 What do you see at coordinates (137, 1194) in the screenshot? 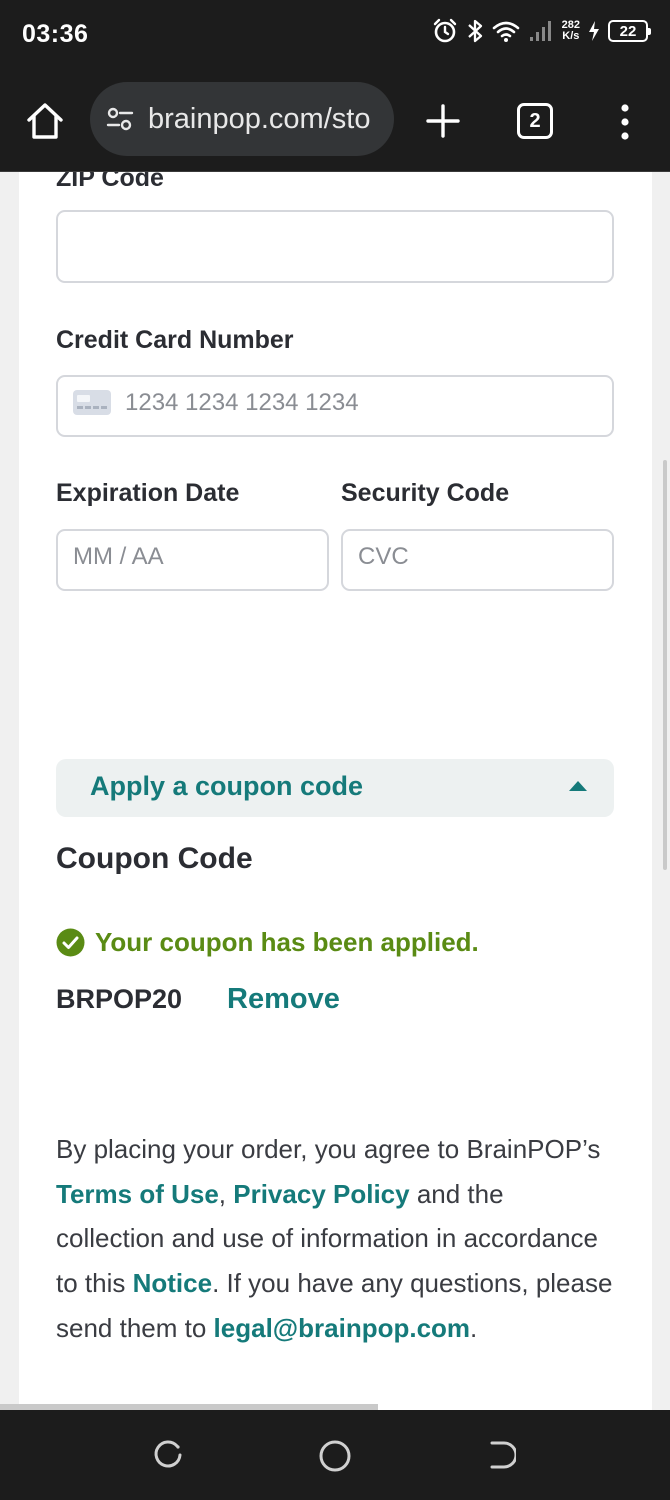
I see `terms-of-use-link: Terms of Use` at bounding box center [137, 1194].